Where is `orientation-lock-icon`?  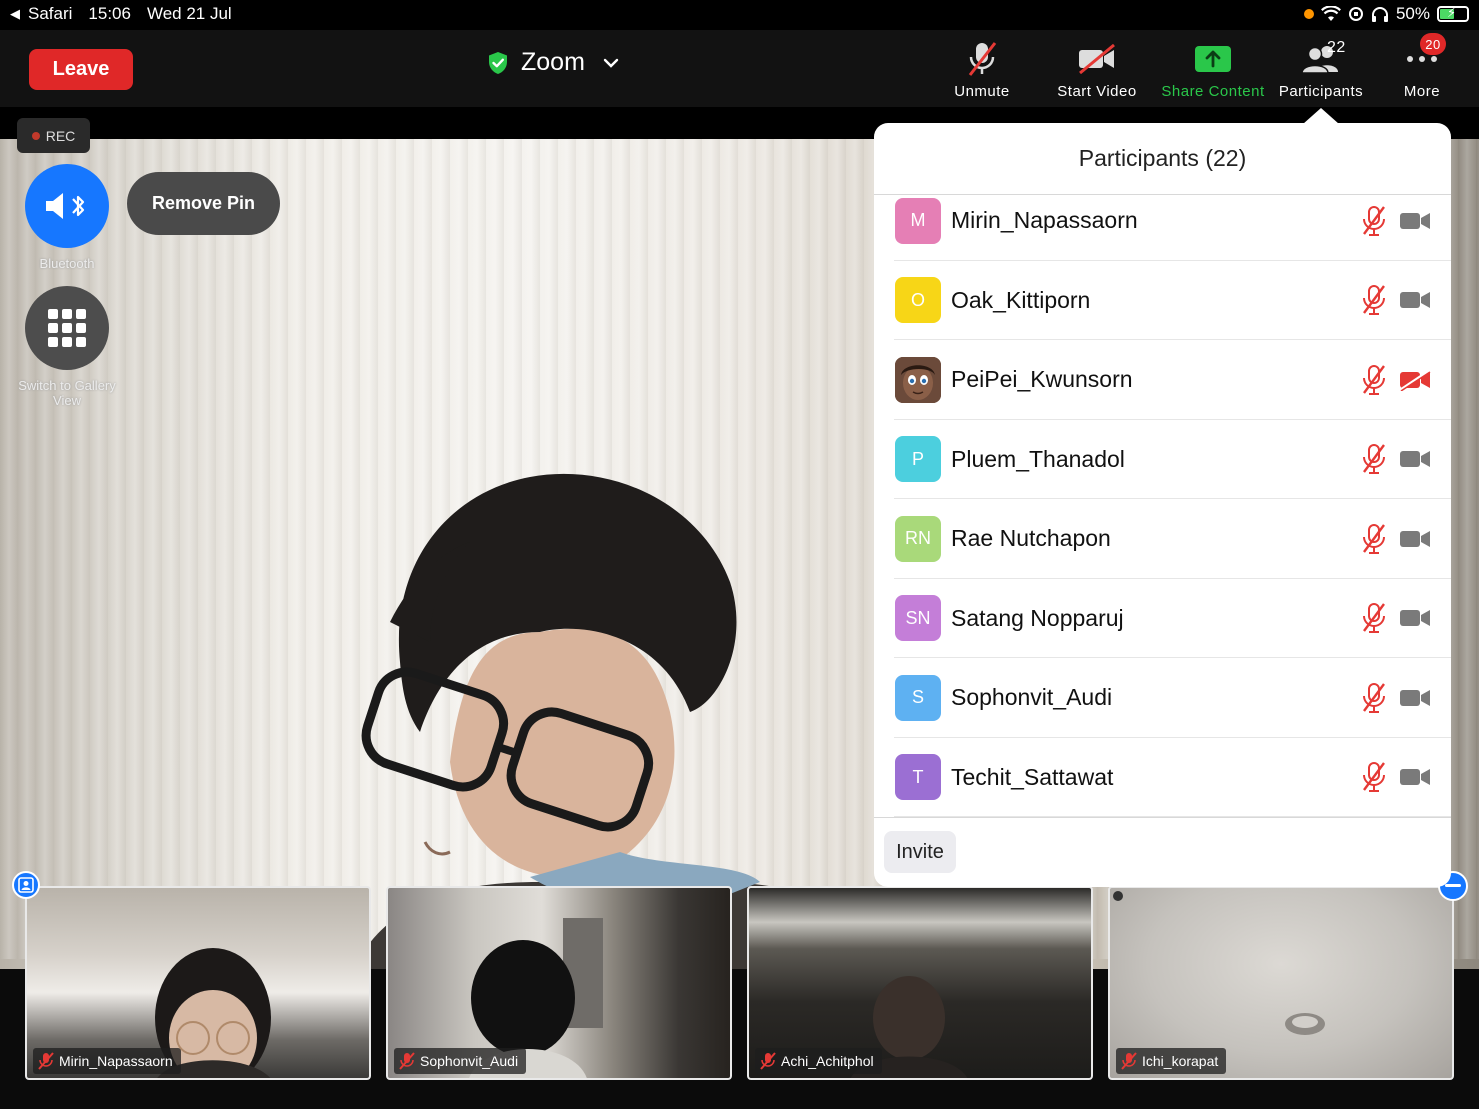 orientation-lock-icon is located at coordinates (1355, 14).